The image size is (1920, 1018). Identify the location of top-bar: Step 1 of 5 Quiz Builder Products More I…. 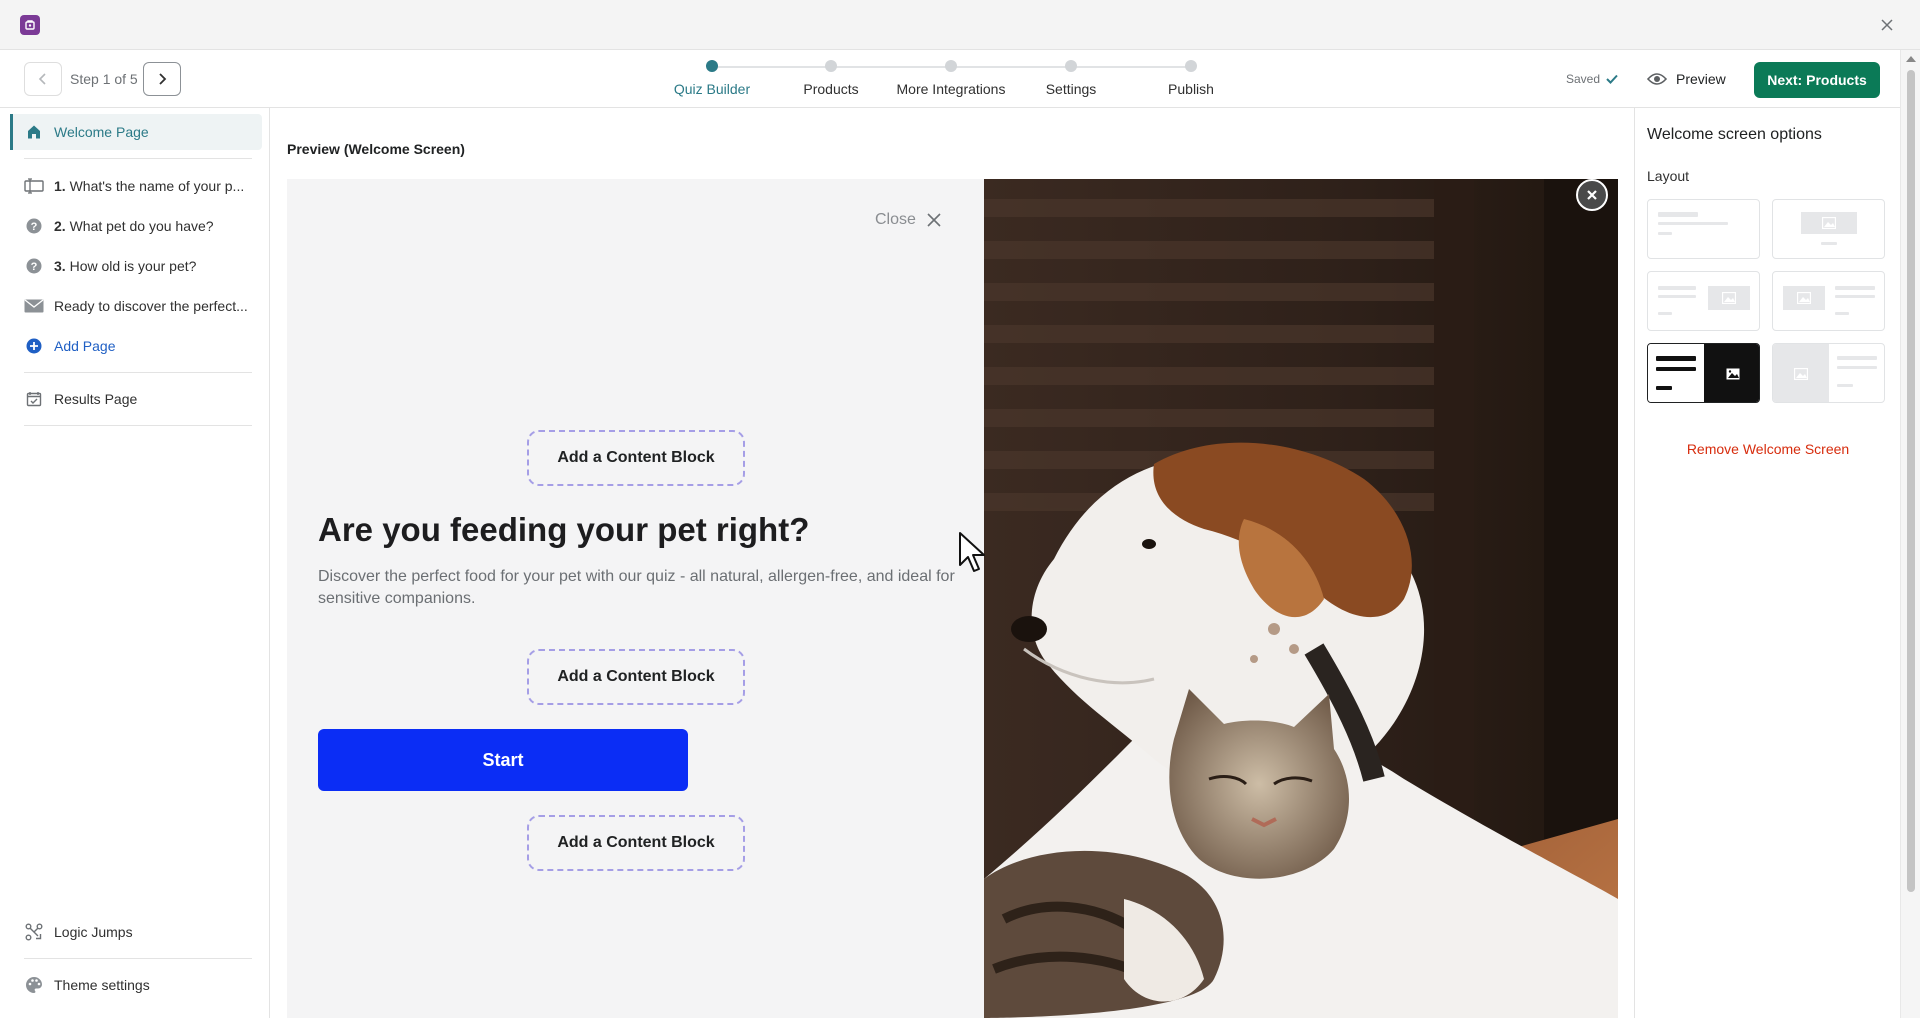
(950, 79).